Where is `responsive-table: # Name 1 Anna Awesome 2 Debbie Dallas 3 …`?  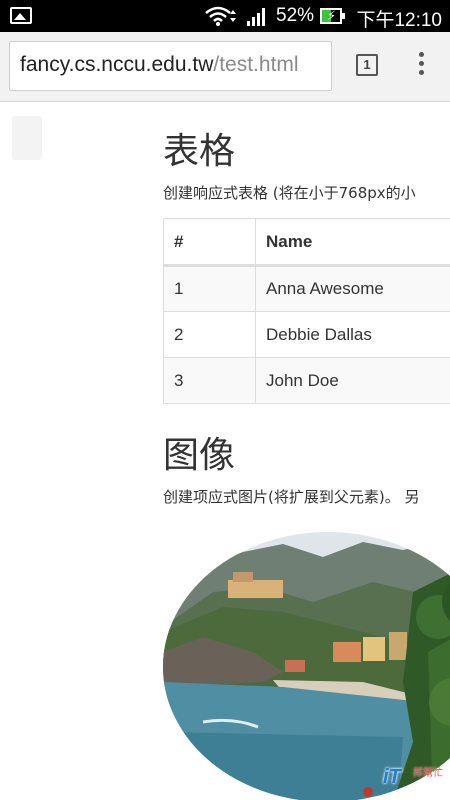 responsive-table: # Name 1 Anna Awesome 2 Debbie Dallas 3 … is located at coordinates (306, 311).